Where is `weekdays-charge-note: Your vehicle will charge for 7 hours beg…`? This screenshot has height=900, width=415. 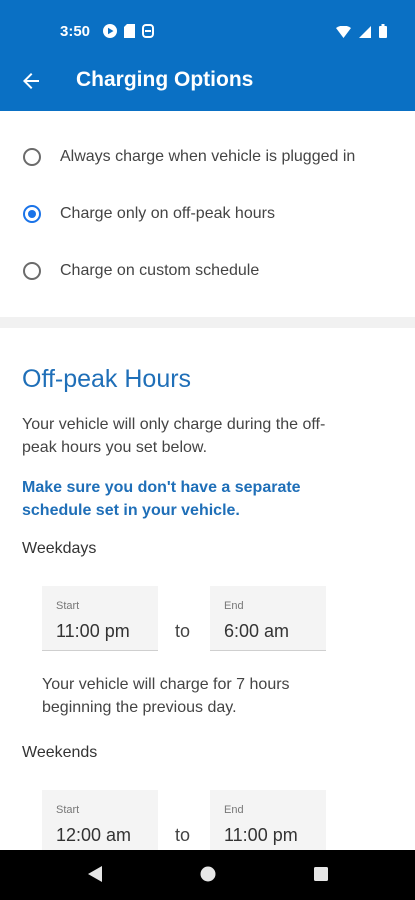 weekdays-charge-note: Your vehicle will charge for 7 hours beg… is located at coordinates (166, 696).